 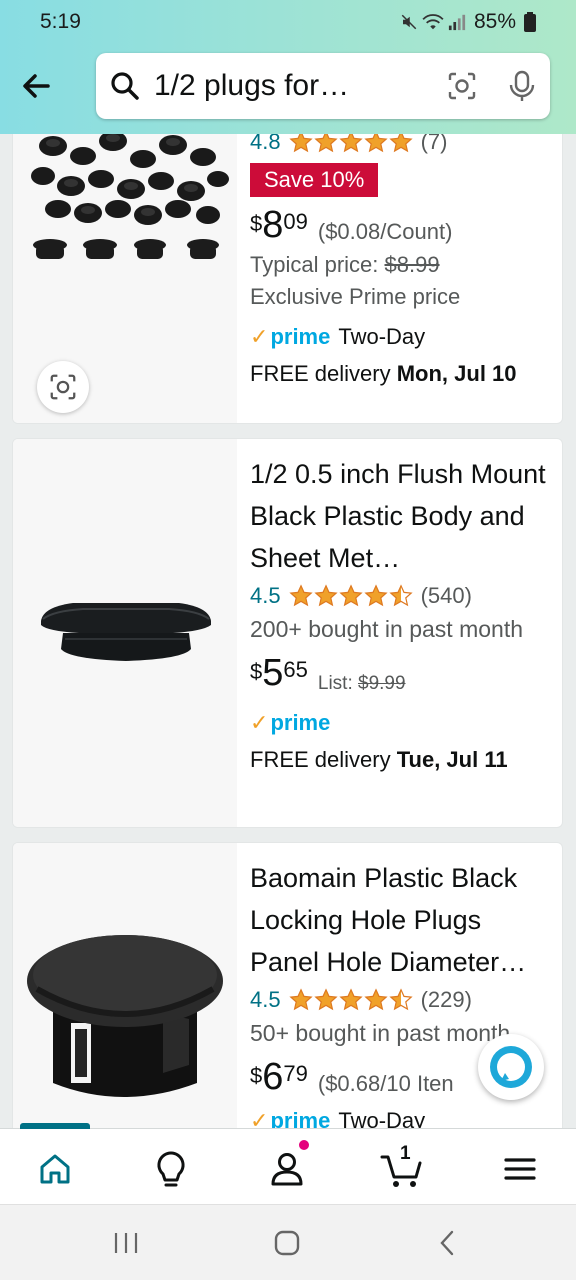 I want to click on hamburger-menu-icon, so click(x=520, y=1169).